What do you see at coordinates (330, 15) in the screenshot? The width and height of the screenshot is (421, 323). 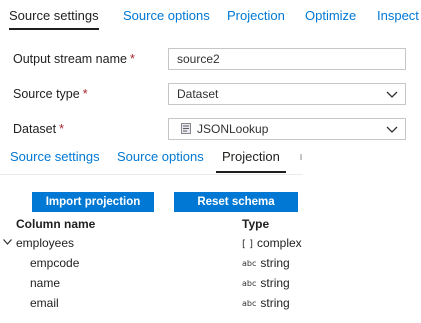 I see `tab-optimize: Optimize` at bounding box center [330, 15].